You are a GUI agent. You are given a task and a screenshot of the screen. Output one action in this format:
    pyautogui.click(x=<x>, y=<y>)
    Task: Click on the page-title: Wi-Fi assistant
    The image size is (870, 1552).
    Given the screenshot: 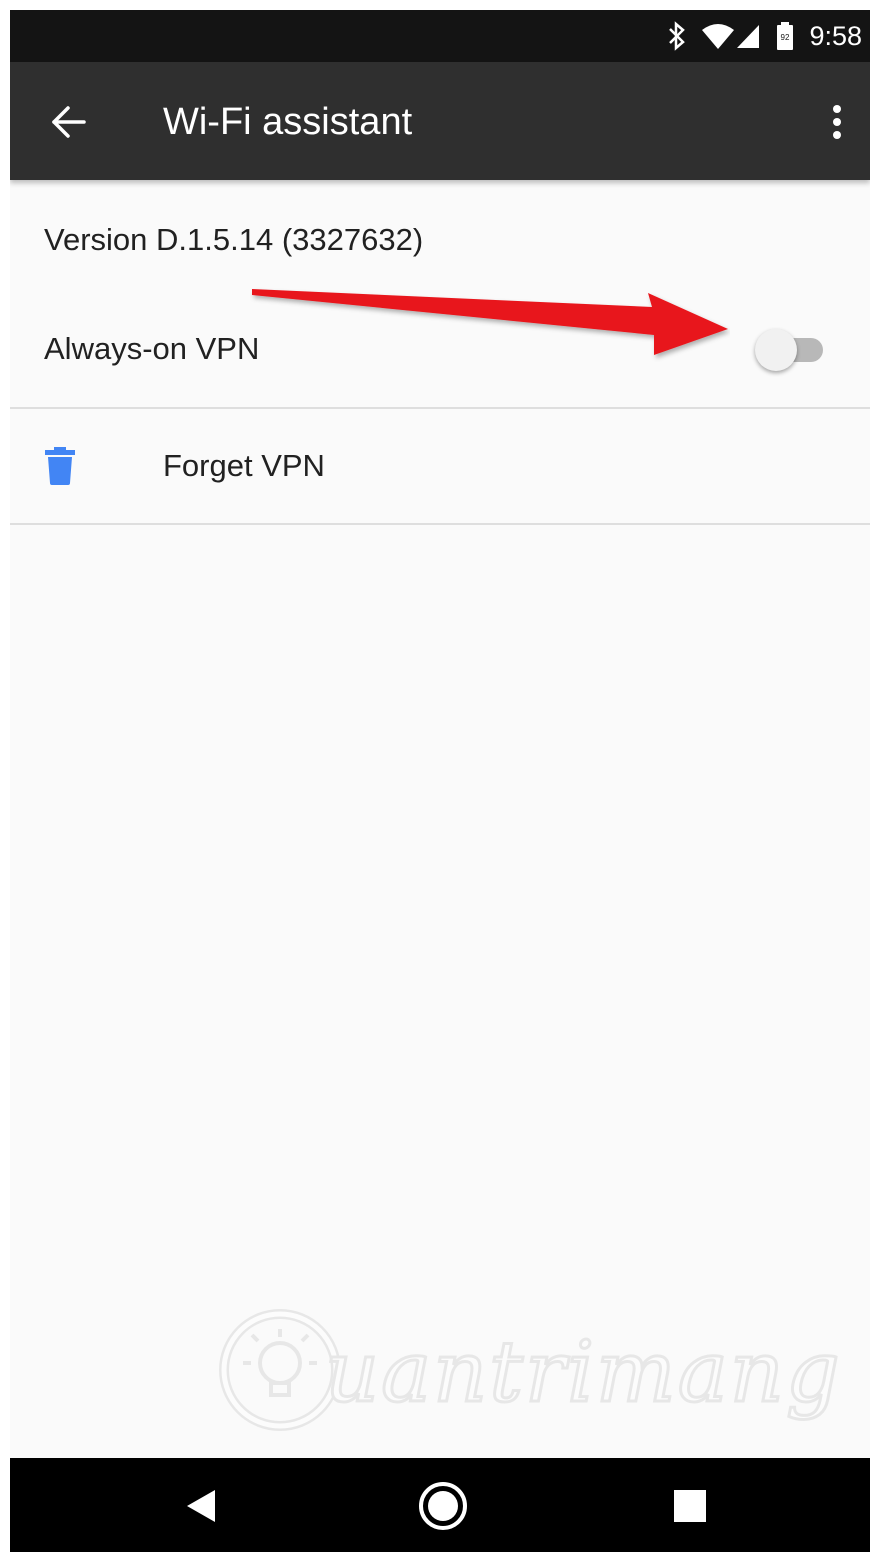 What is the action you would take?
    pyautogui.click(x=288, y=122)
    